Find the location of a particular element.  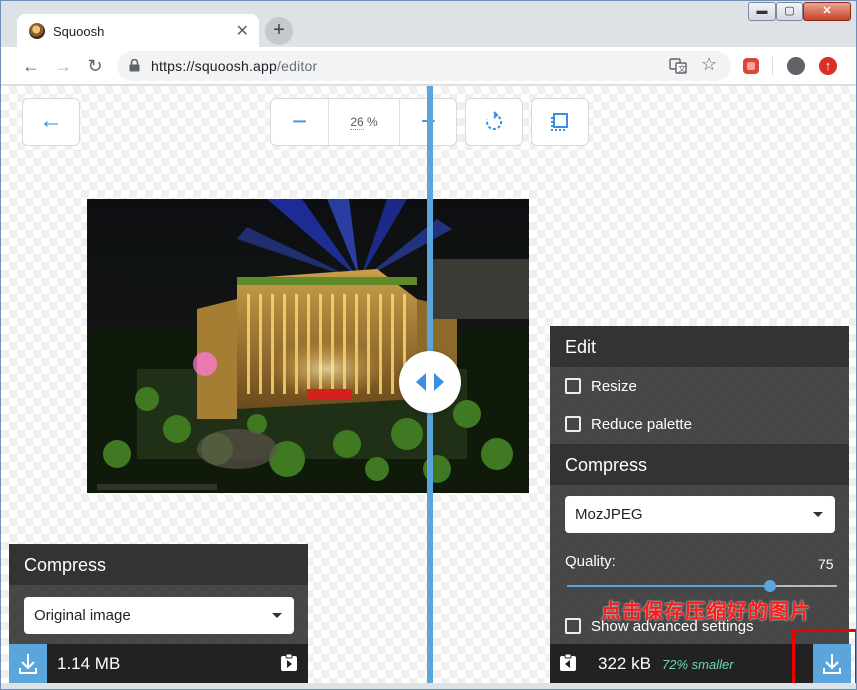

close-window-button: ✕ is located at coordinates (827, 11).